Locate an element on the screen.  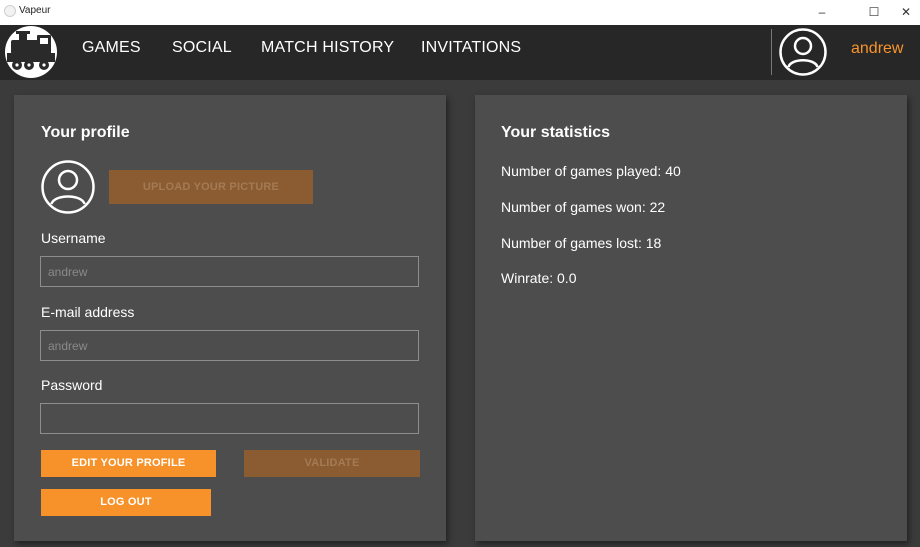
train-icon is located at coordinates (31, 52).